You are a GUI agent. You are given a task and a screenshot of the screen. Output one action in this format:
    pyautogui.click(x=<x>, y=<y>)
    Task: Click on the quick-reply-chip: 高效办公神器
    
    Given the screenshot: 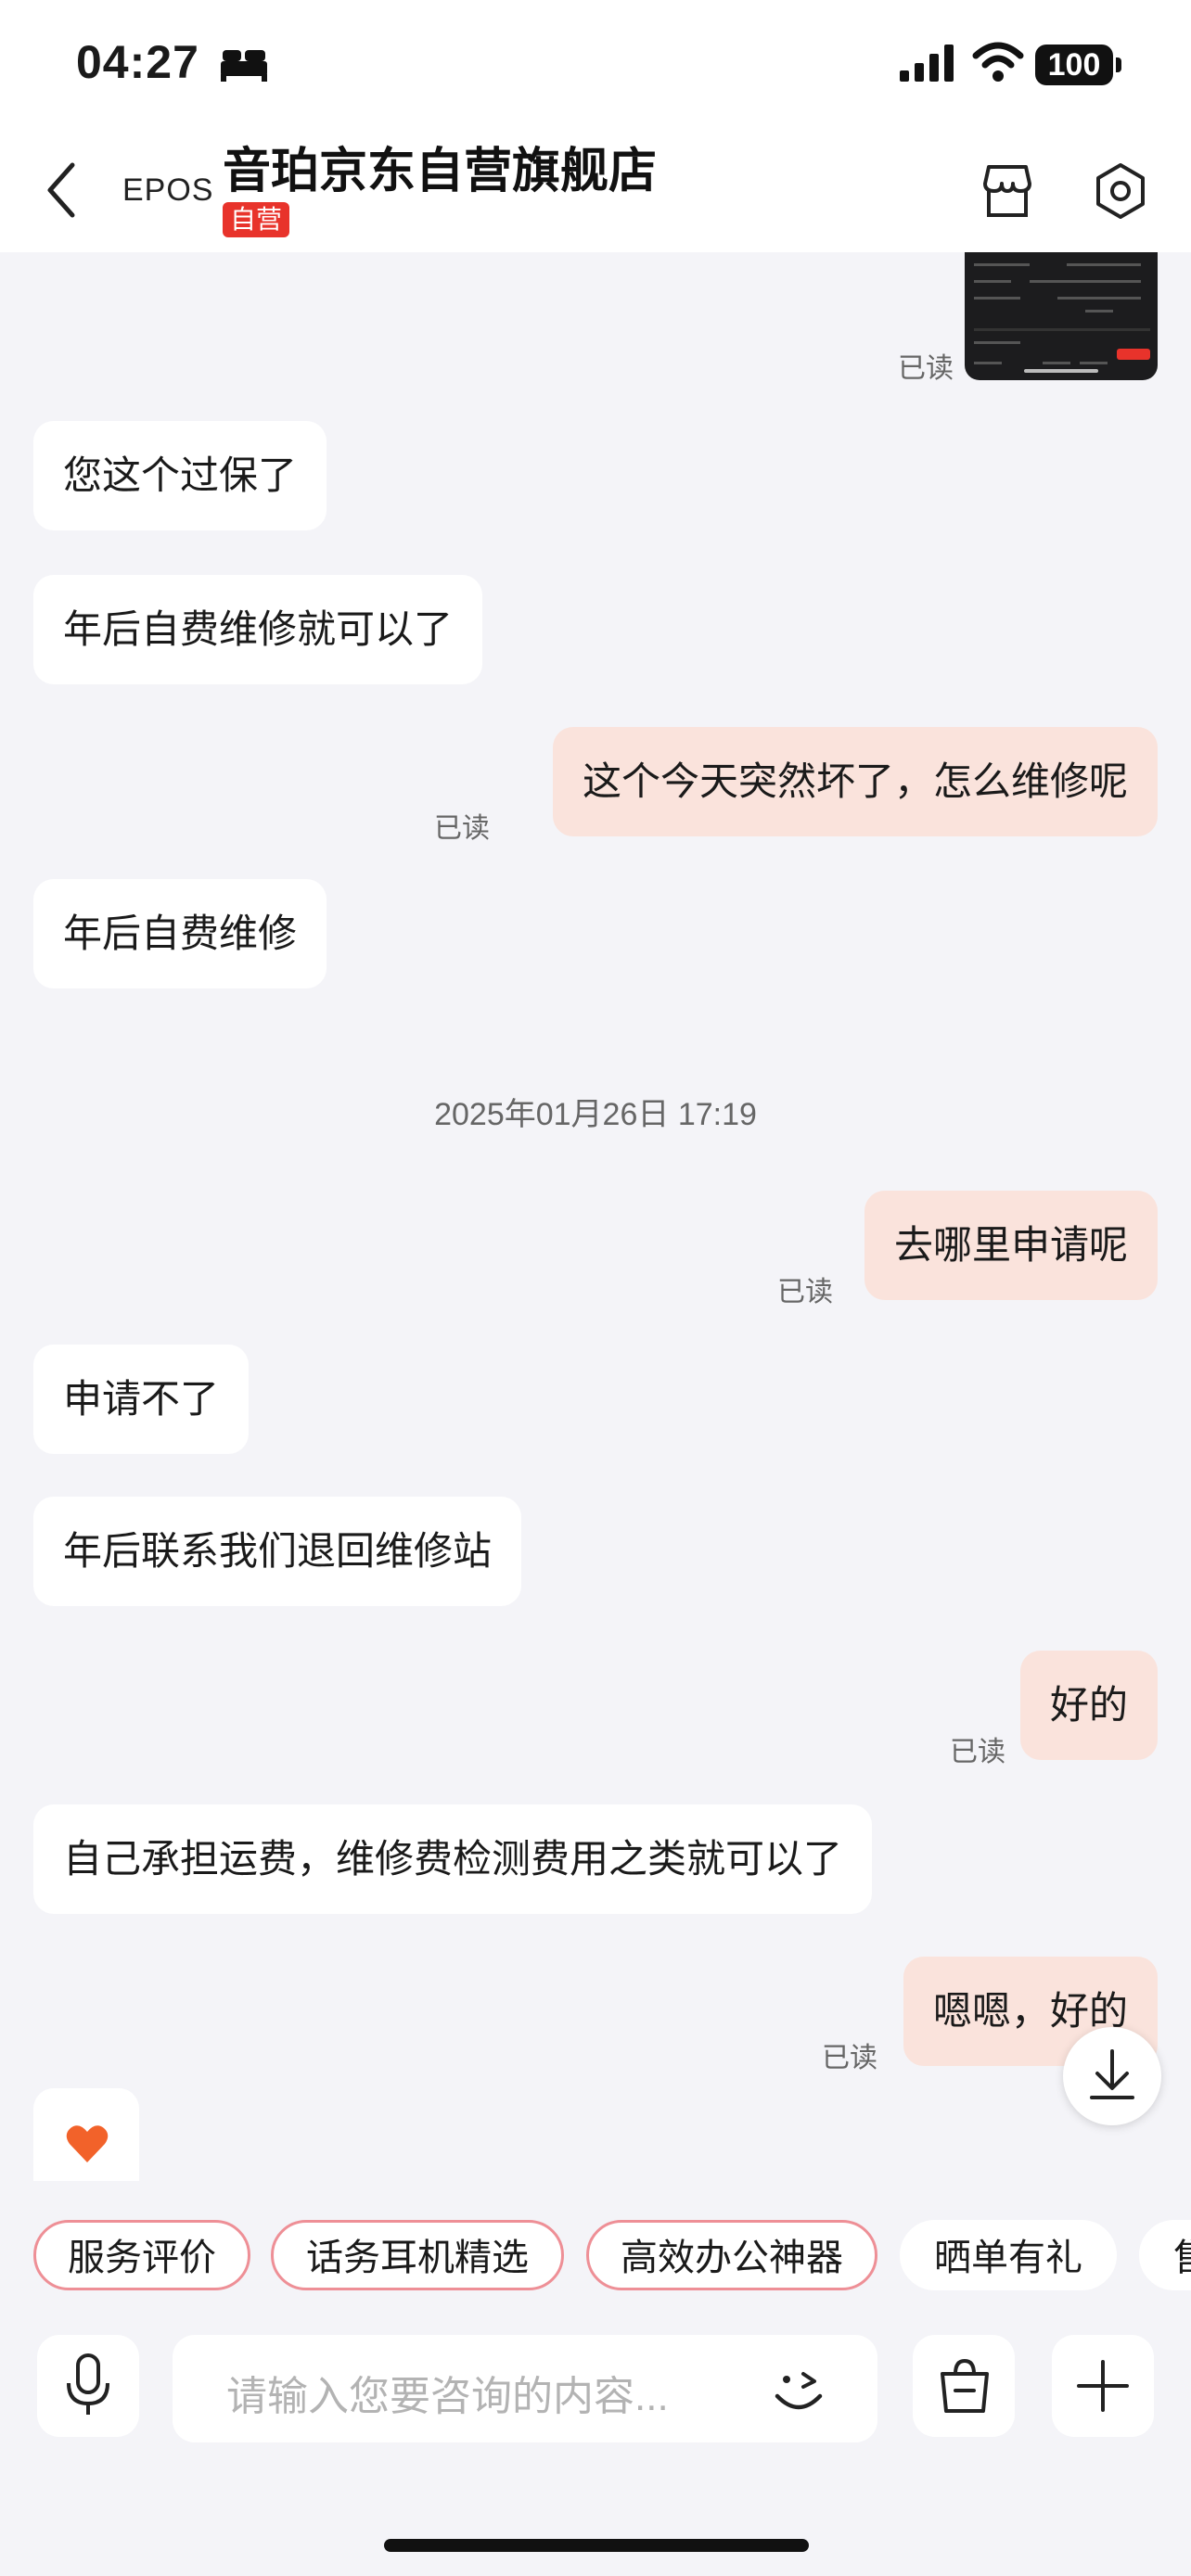 What is the action you would take?
    pyautogui.click(x=731, y=2255)
    